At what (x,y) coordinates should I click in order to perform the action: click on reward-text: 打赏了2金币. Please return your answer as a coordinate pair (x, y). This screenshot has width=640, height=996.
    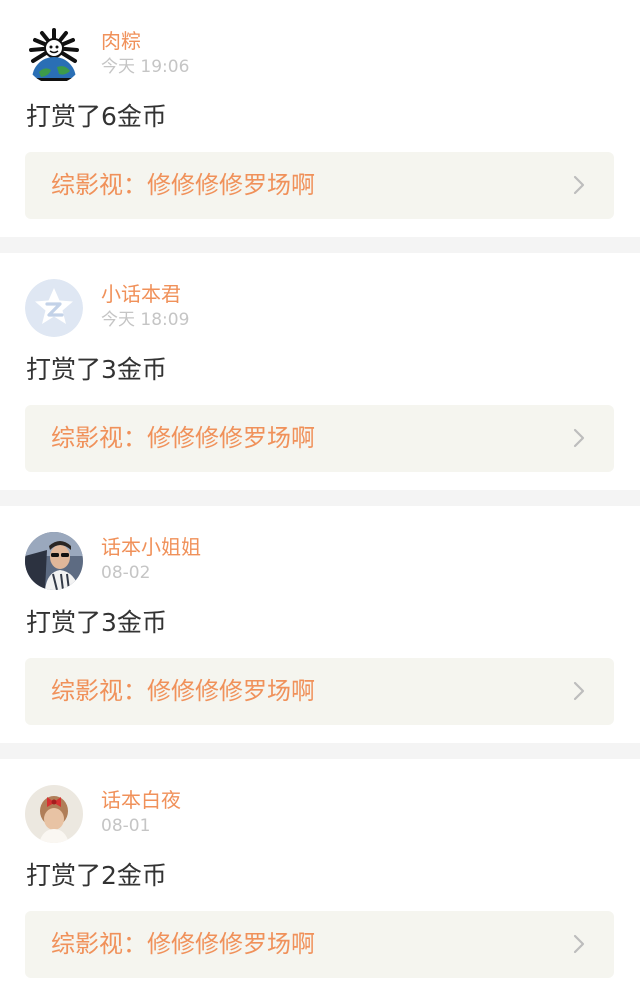
    Looking at the image, I should click on (96, 875).